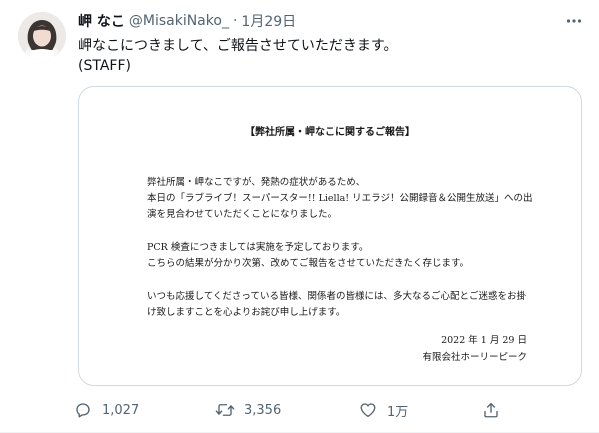 The width and height of the screenshot is (599, 433). Describe the element at coordinates (121, 410) in the screenshot. I see `reply-count: 1,027` at that location.